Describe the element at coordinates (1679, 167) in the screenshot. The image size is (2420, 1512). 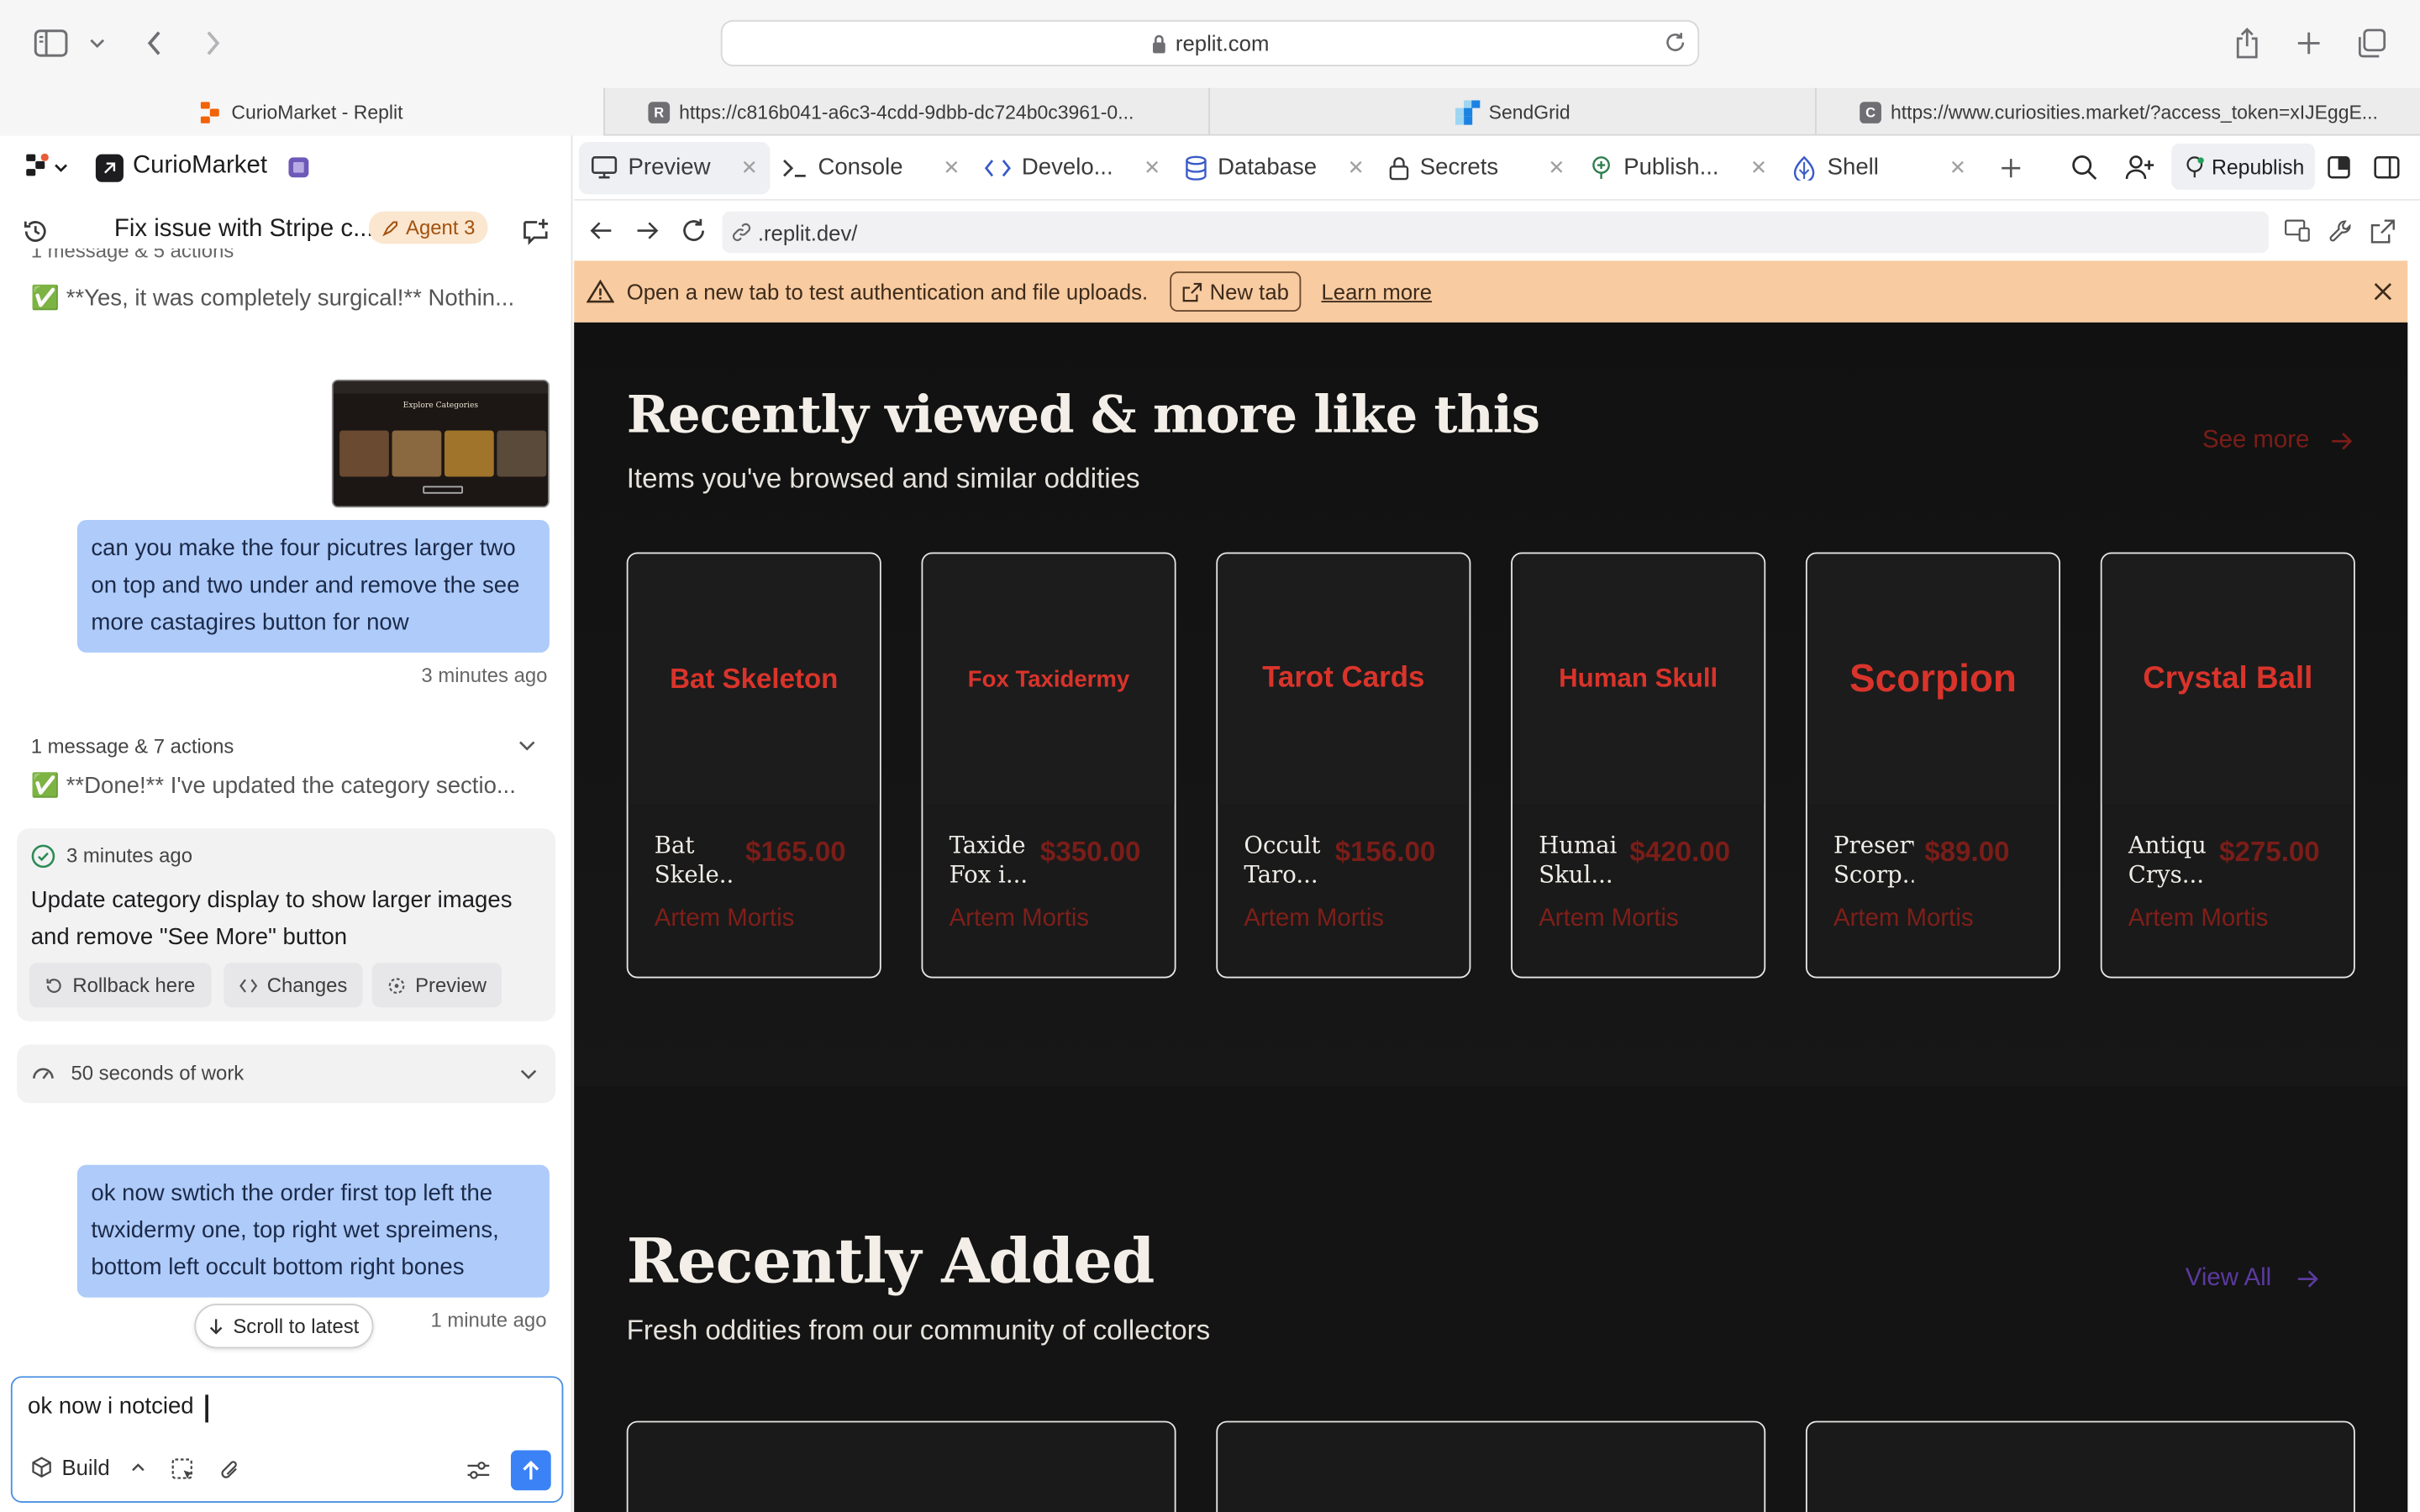
I see `tab-publishing: Publish... ✕` at that location.